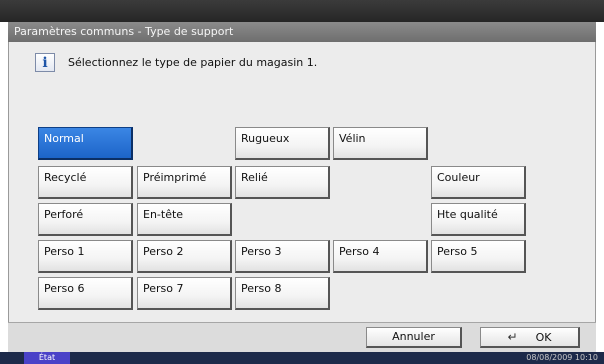  What do you see at coordinates (302, 32) in the screenshot?
I see `dialog-title: Paramètres communs - Type de support` at bounding box center [302, 32].